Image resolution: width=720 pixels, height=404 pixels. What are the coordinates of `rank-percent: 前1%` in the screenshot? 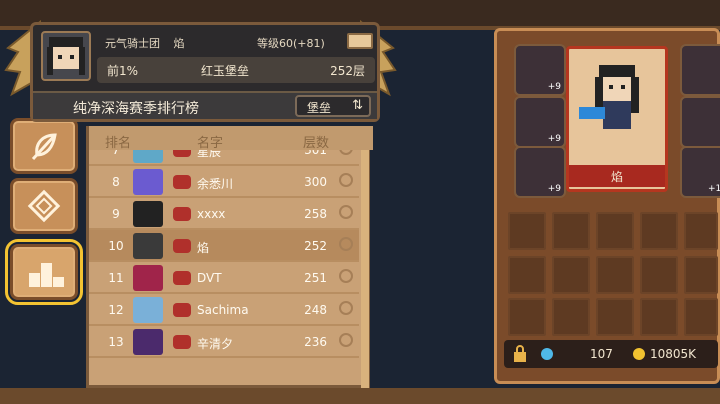 It's located at (123, 71).